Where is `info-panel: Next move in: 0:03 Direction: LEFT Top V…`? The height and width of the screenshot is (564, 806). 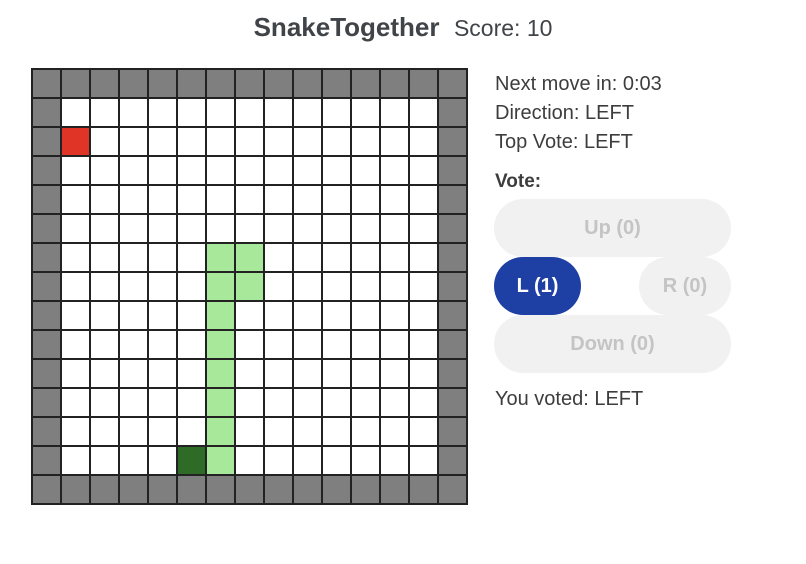 info-panel: Next move in: 0:03 Direction: LEFT Top V… is located at coordinates (615, 131).